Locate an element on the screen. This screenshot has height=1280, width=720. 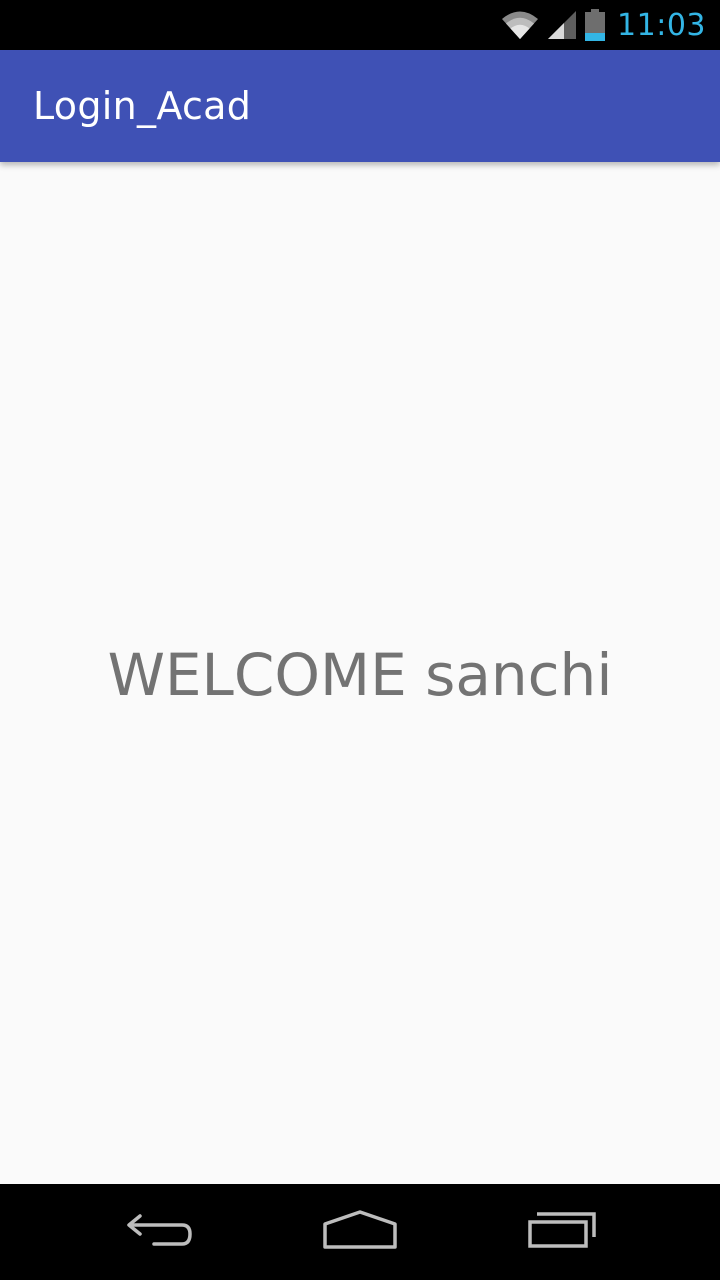
home-button is located at coordinates (360, 1232).